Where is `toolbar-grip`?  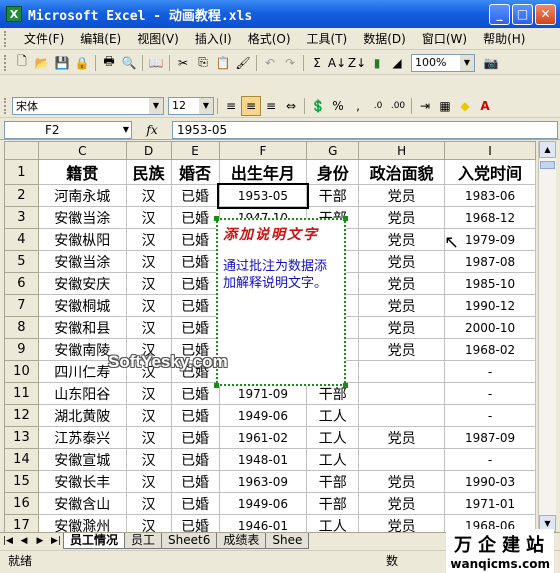
toolbar-grip is located at coordinates (6, 105).